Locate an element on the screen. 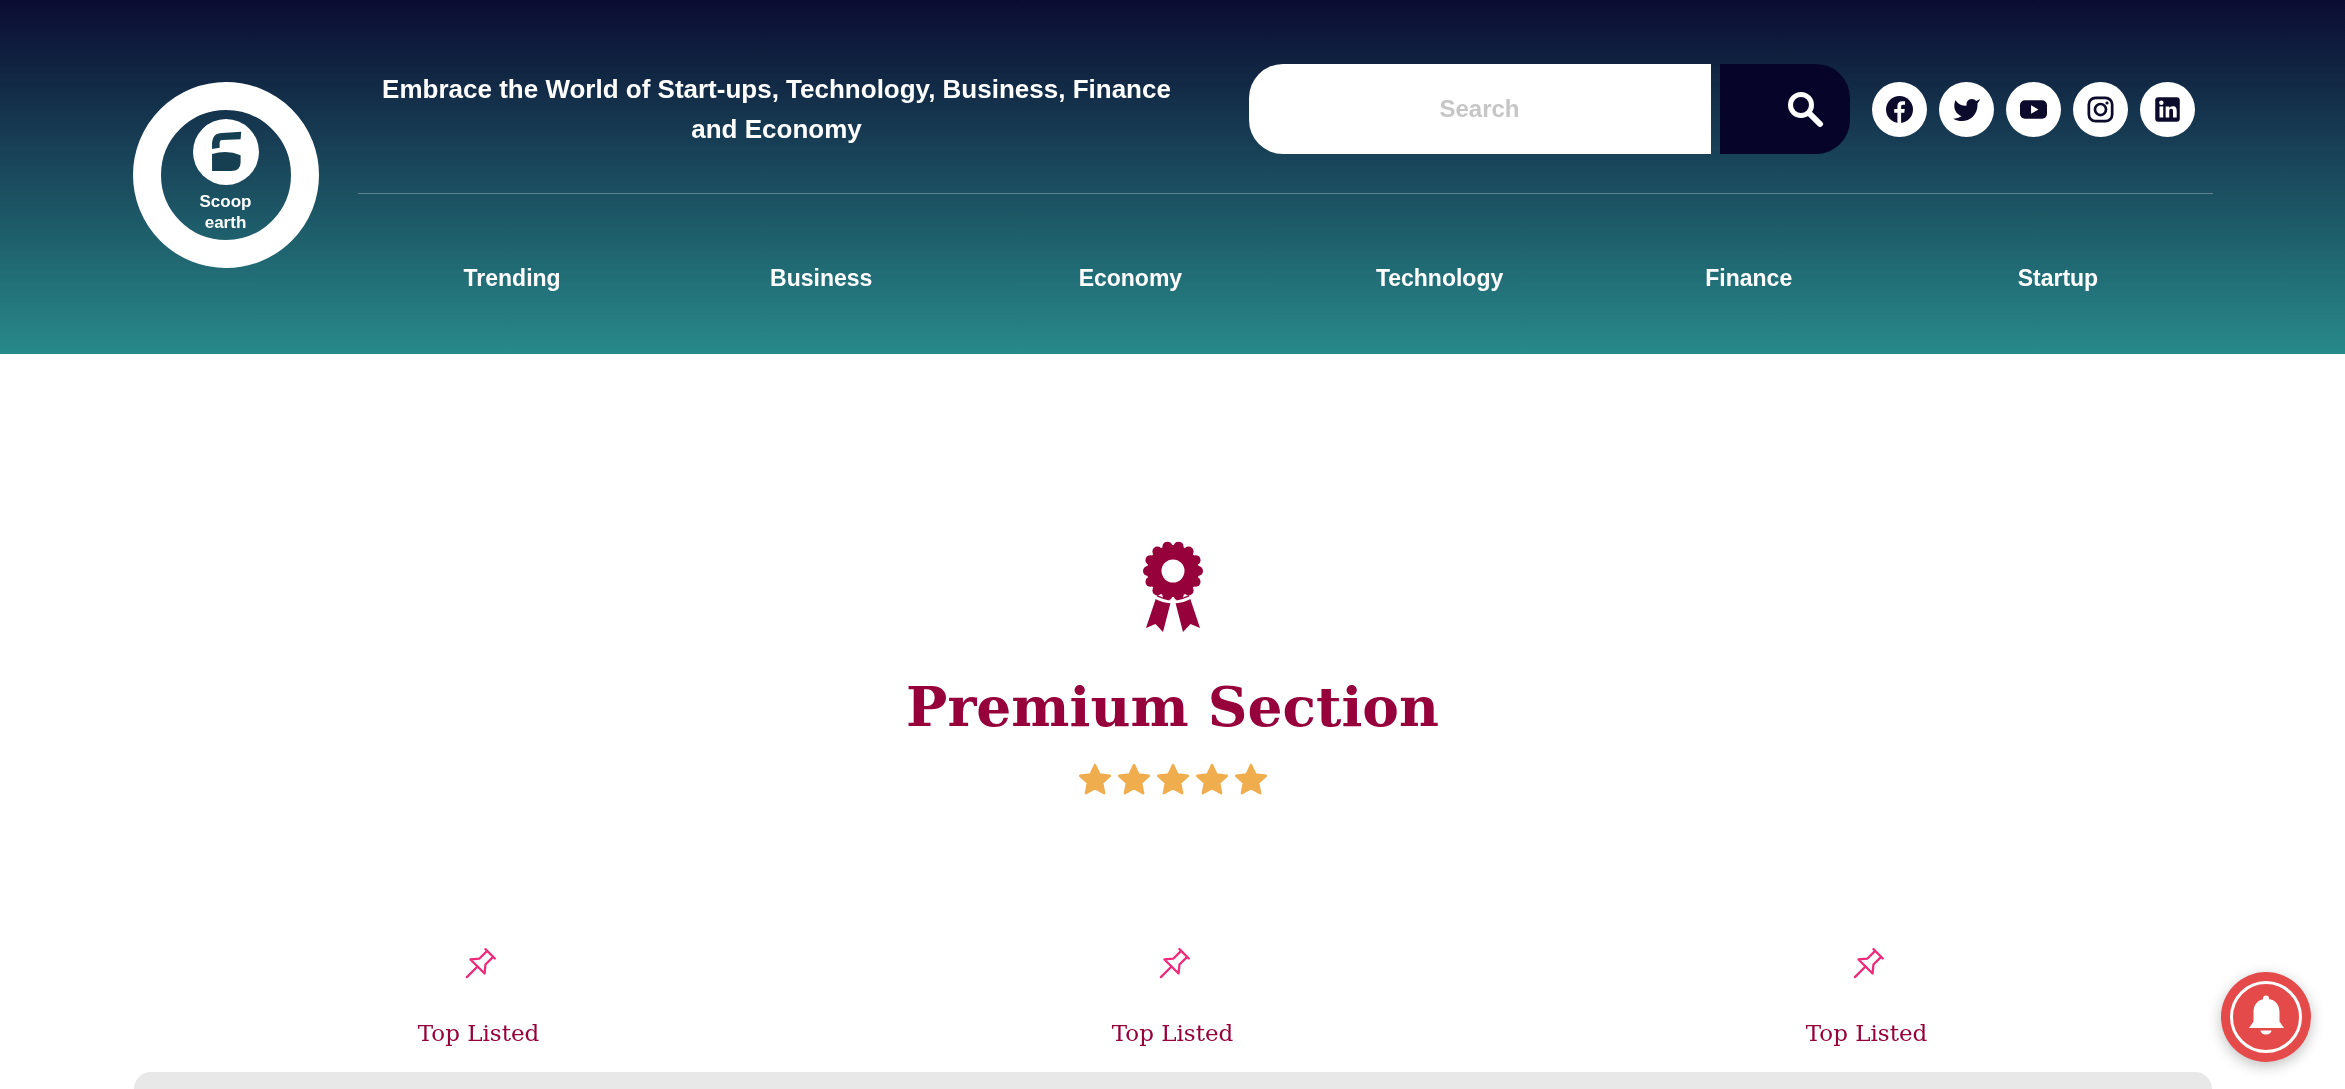 This screenshot has width=2345, height=1089. nav-link: Trending is located at coordinates (512, 278).